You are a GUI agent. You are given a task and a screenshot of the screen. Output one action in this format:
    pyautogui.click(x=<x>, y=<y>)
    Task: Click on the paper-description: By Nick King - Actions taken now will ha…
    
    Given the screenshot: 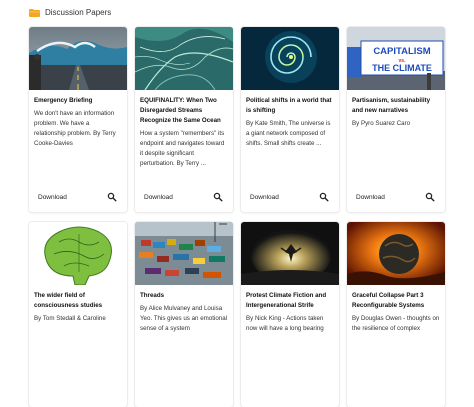 What is the action you would take?
    pyautogui.click(x=285, y=323)
    